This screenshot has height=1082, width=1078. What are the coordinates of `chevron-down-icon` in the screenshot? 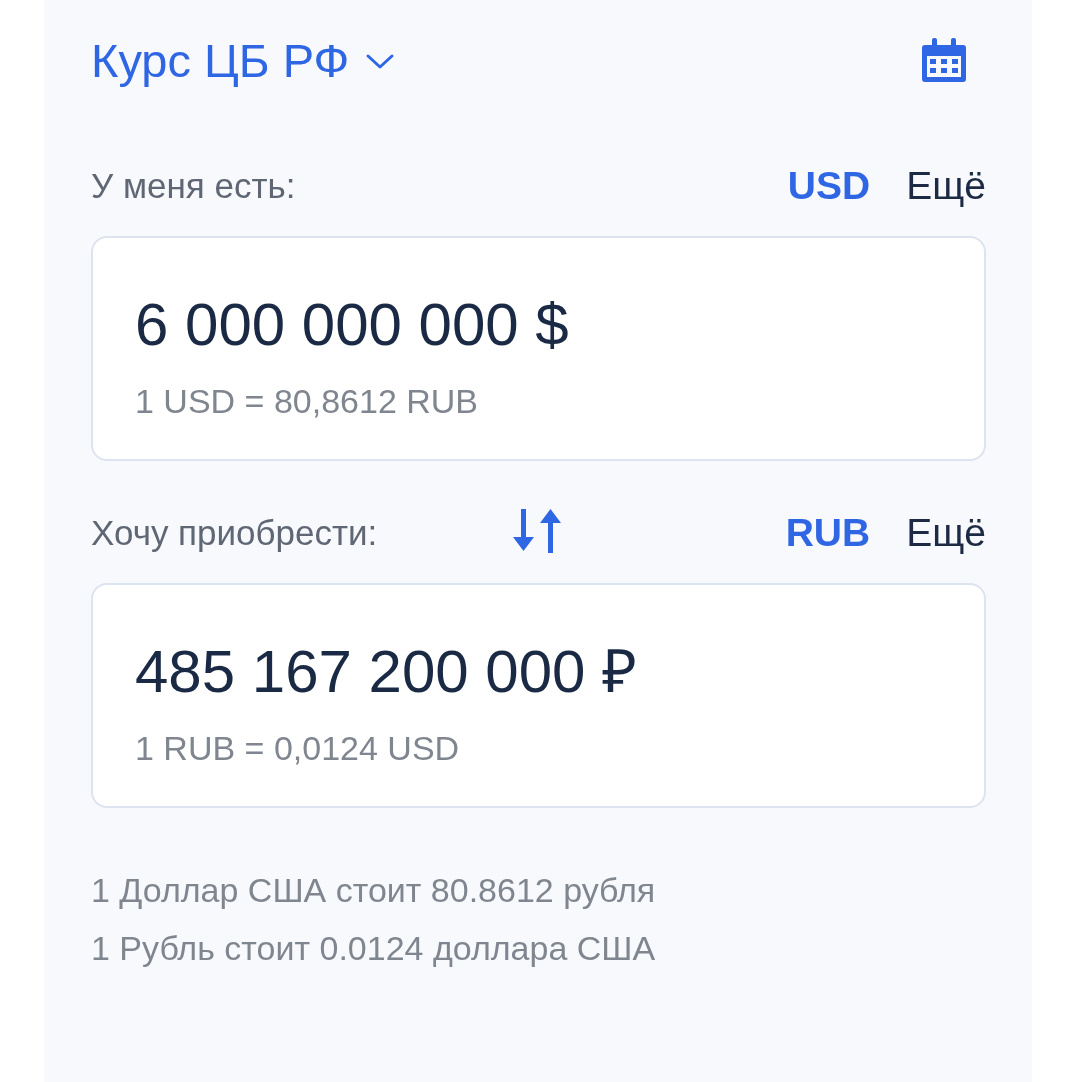 It's located at (380, 62).